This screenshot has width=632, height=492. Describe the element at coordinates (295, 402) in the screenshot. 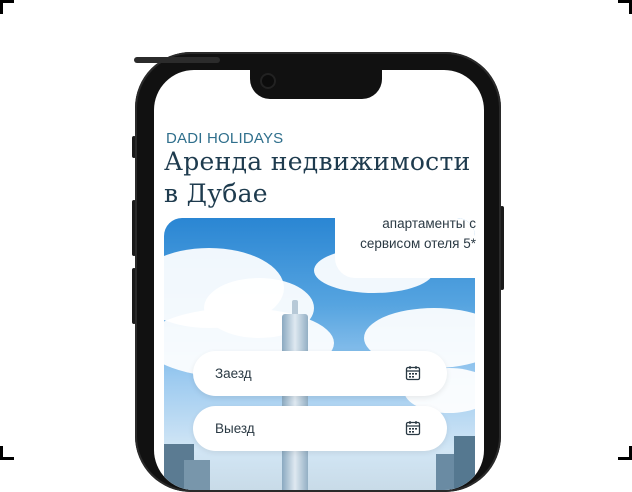

I see `tower` at that location.